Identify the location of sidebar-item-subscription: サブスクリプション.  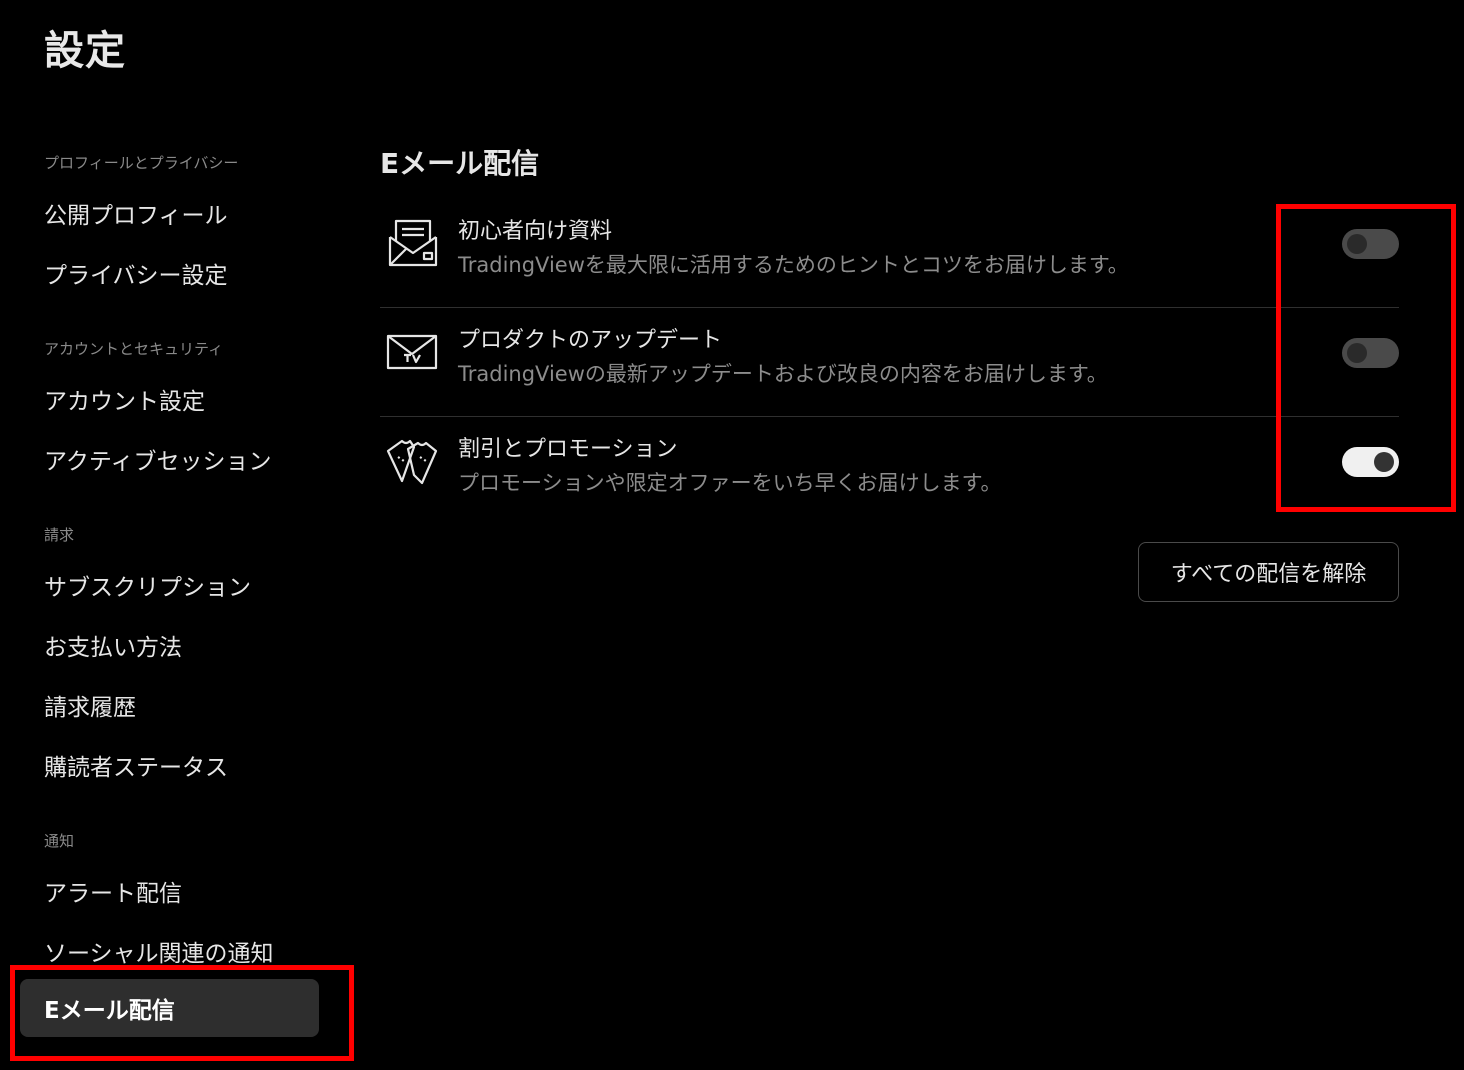
(147, 585).